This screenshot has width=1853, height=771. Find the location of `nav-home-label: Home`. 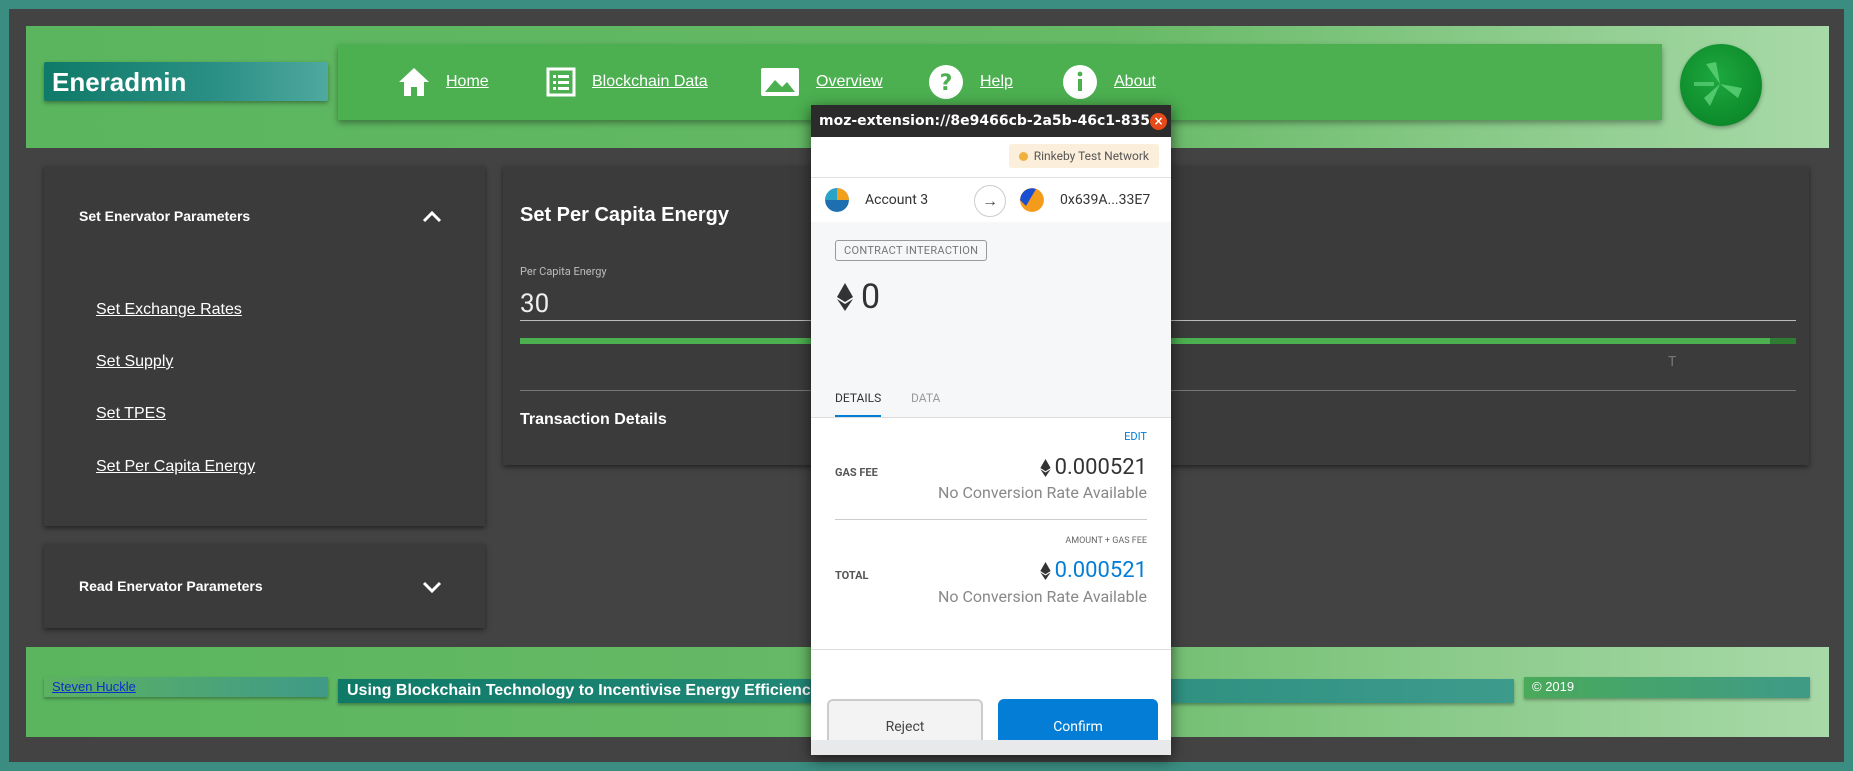

nav-home-label: Home is located at coordinates (467, 81).